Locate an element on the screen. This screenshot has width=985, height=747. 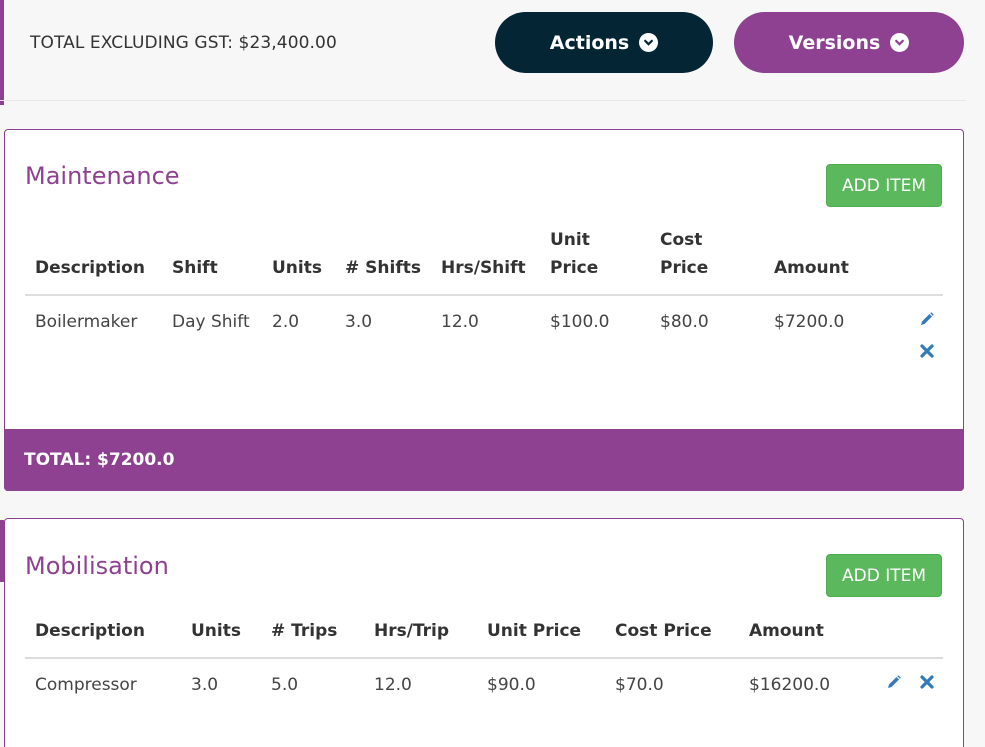
cell-hrs-shift: 12.0 is located at coordinates (460, 322).